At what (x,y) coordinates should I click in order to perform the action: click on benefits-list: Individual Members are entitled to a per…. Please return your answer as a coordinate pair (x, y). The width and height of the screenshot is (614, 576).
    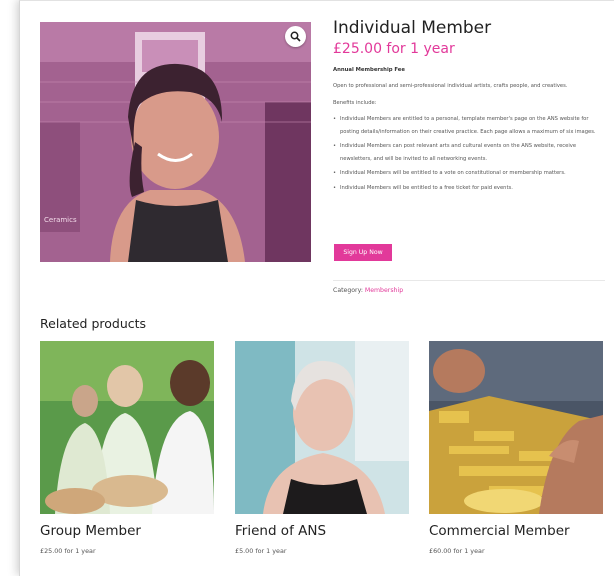
    Looking at the image, I should click on (469, 154).